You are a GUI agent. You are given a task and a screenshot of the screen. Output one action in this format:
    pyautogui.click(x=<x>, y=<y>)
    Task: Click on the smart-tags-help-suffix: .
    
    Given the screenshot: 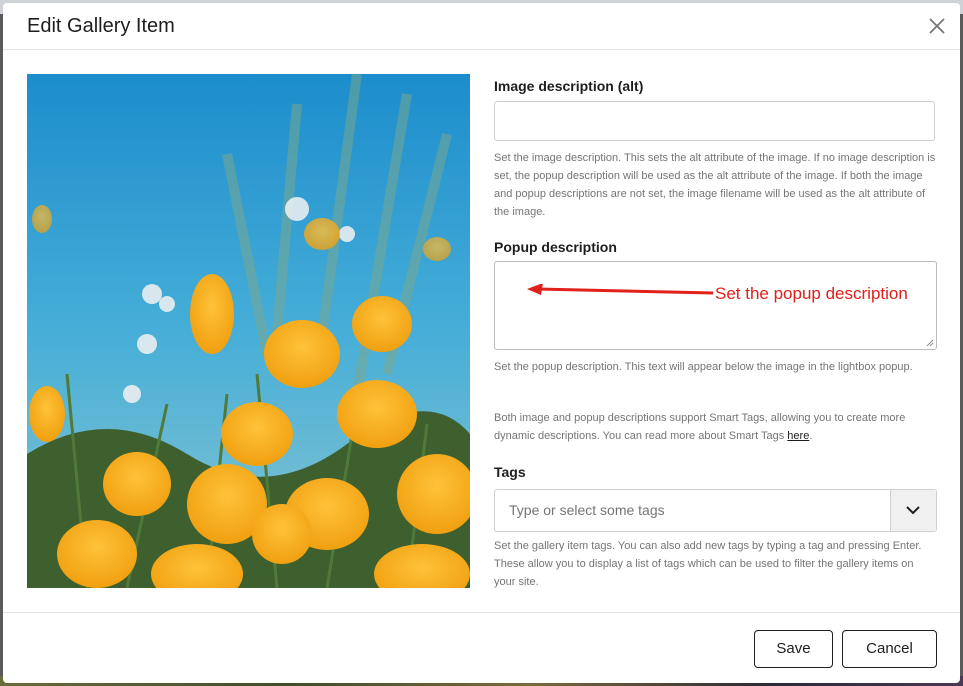 What is the action you would take?
    pyautogui.click(x=811, y=436)
    